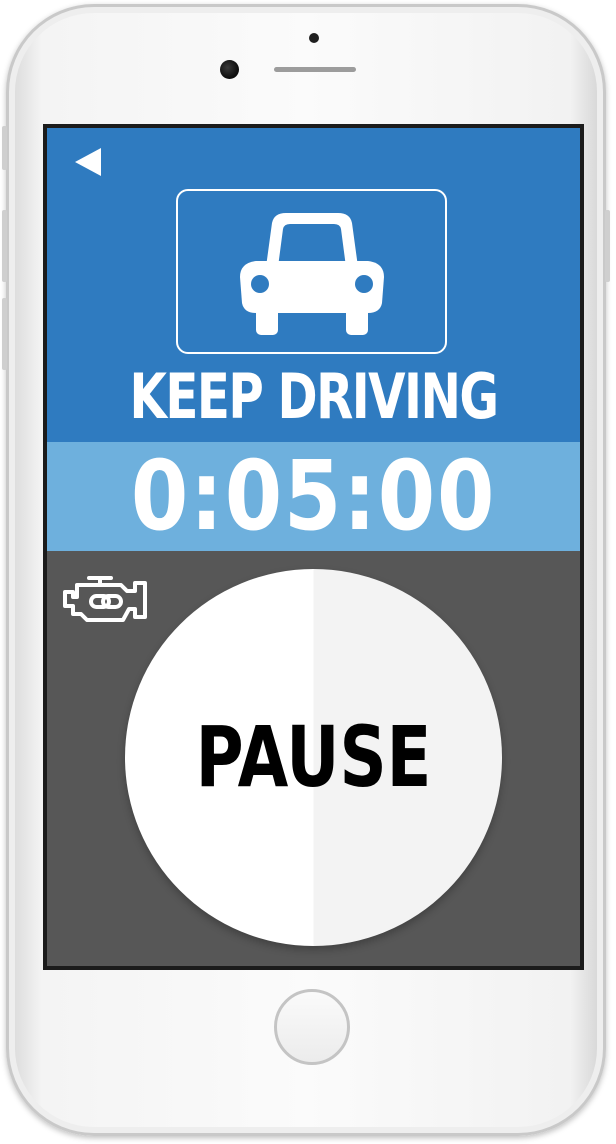 Image resolution: width=616 pixels, height=1144 pixels. Describe the element at coordinates (229, 69) in the screenshot. I see `front-camera` at that location.